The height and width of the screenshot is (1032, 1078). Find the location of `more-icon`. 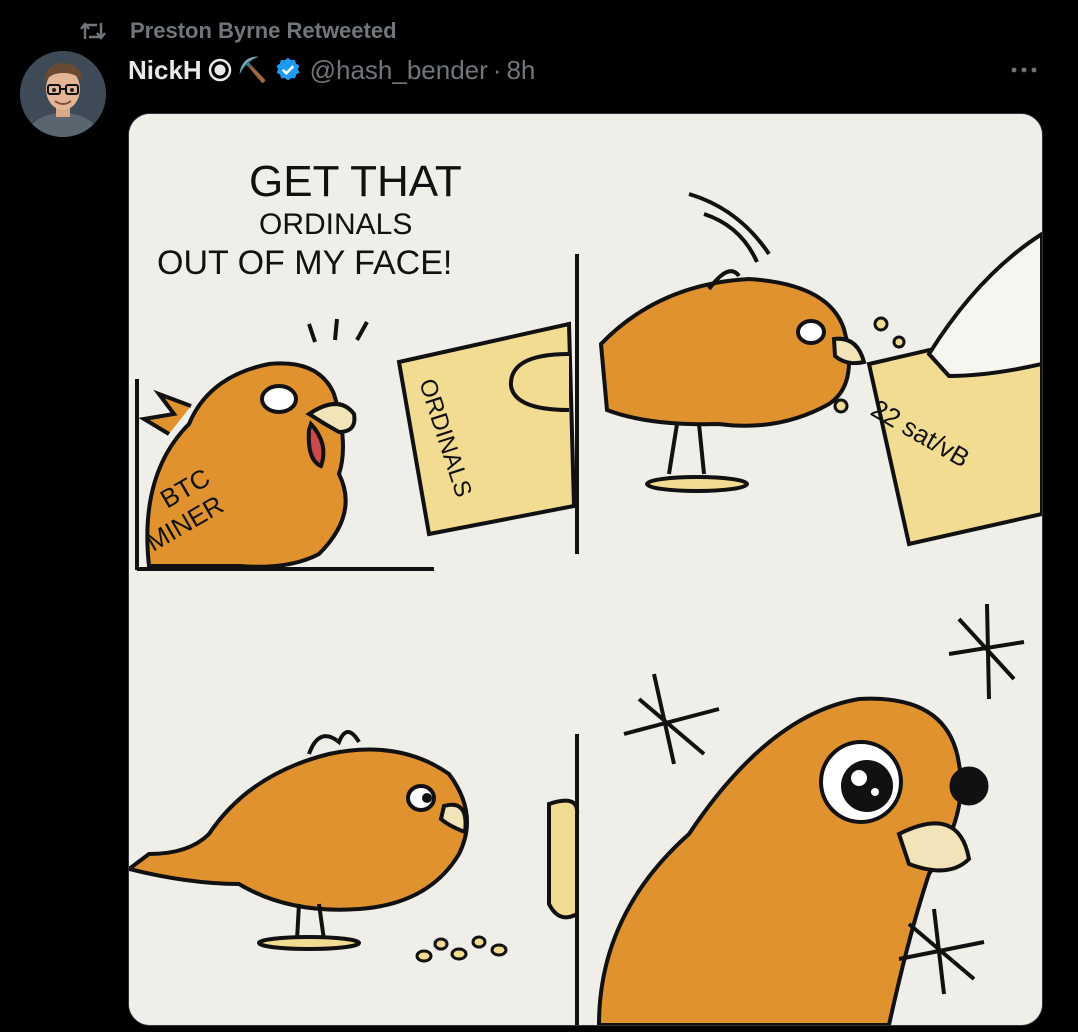

more-icon is located at coordinates (1024, 70).